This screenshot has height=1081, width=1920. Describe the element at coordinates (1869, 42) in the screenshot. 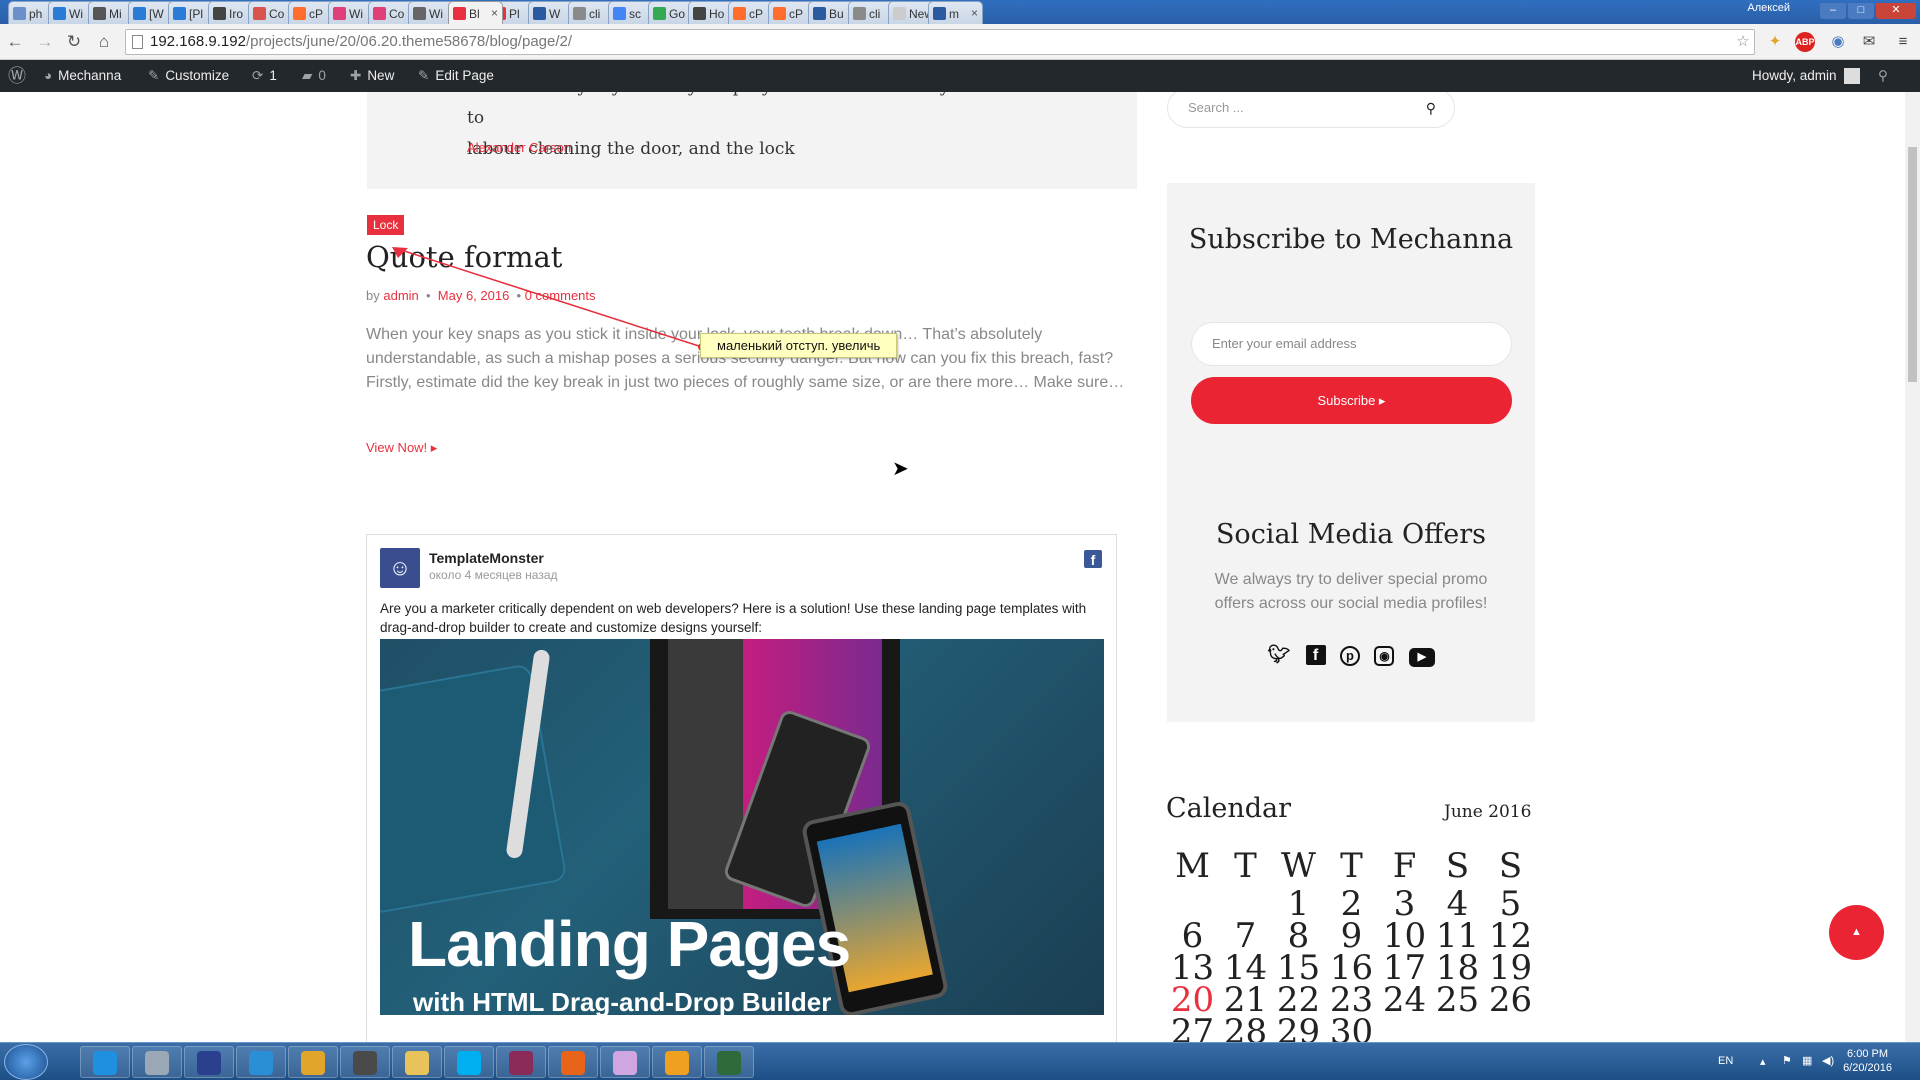

I see `mail-icon: ✉` at that location.